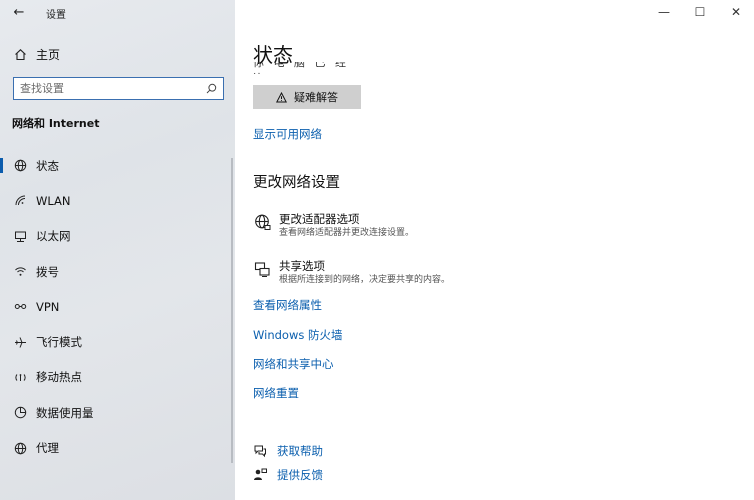  What do you see at coordinates (260, 451) in the screenshot?
I see `help-chat-icon` at bounding box center [260, 451].